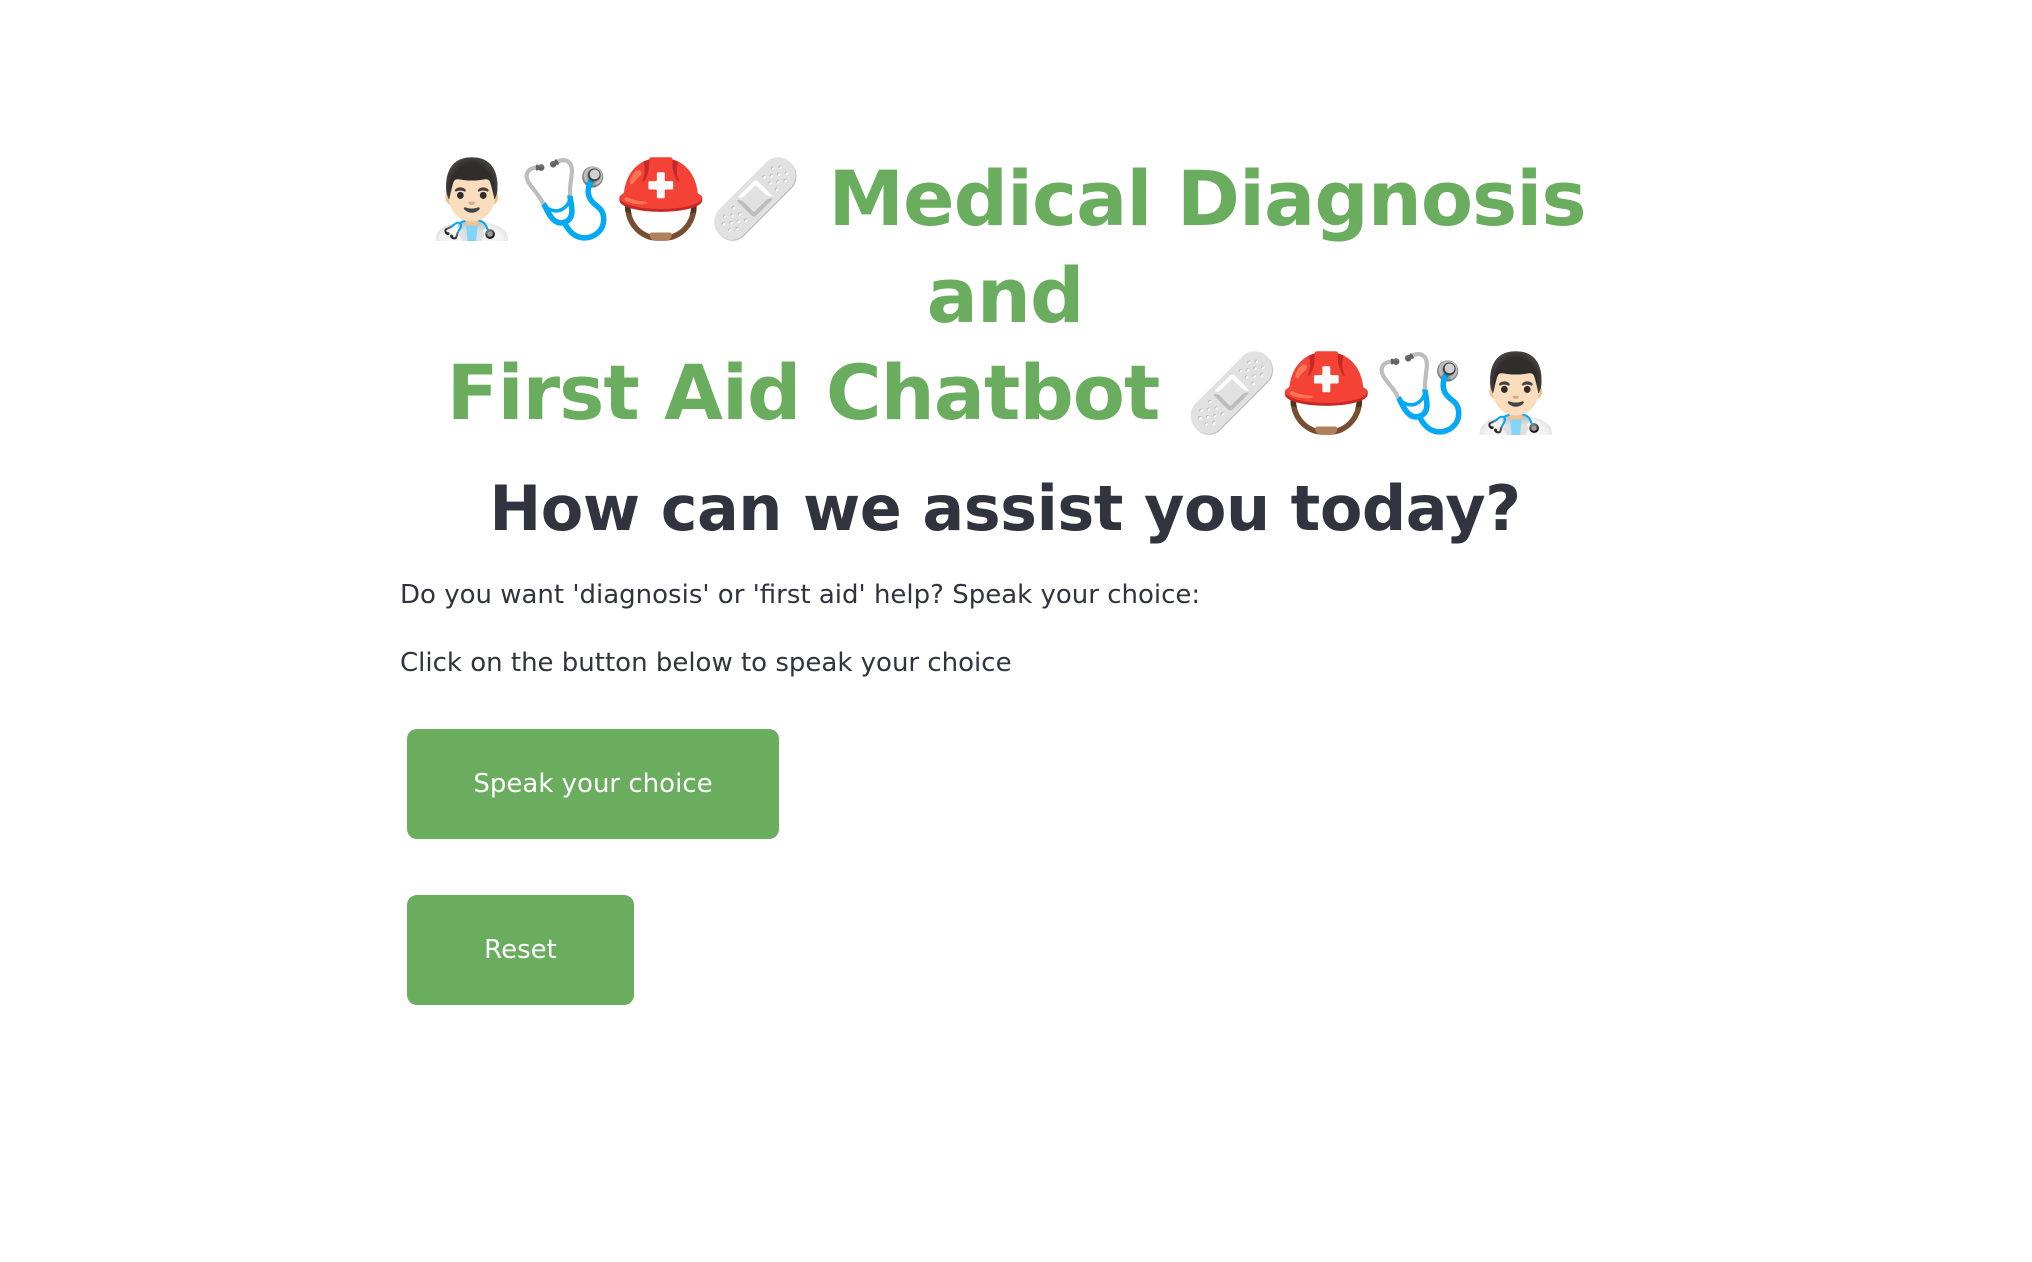  What do you see at coordinates (613, 198) in the screenshot?
I see `doctor-stethoscope-helmet-bandage-icons: 👨🏻‍⚕️🩺⛑️🩹` at bounding box center [613, 198].